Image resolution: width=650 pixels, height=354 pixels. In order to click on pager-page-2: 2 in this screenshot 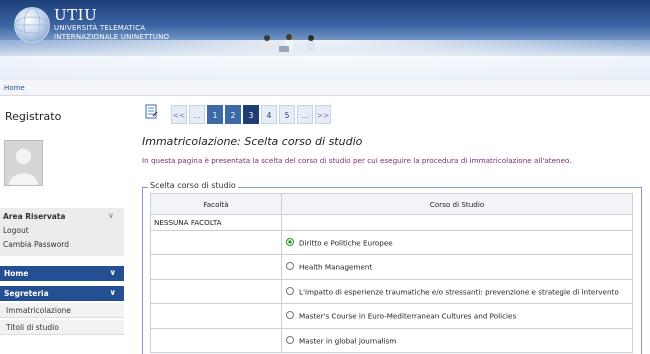, I will do `click(233, 114)`.